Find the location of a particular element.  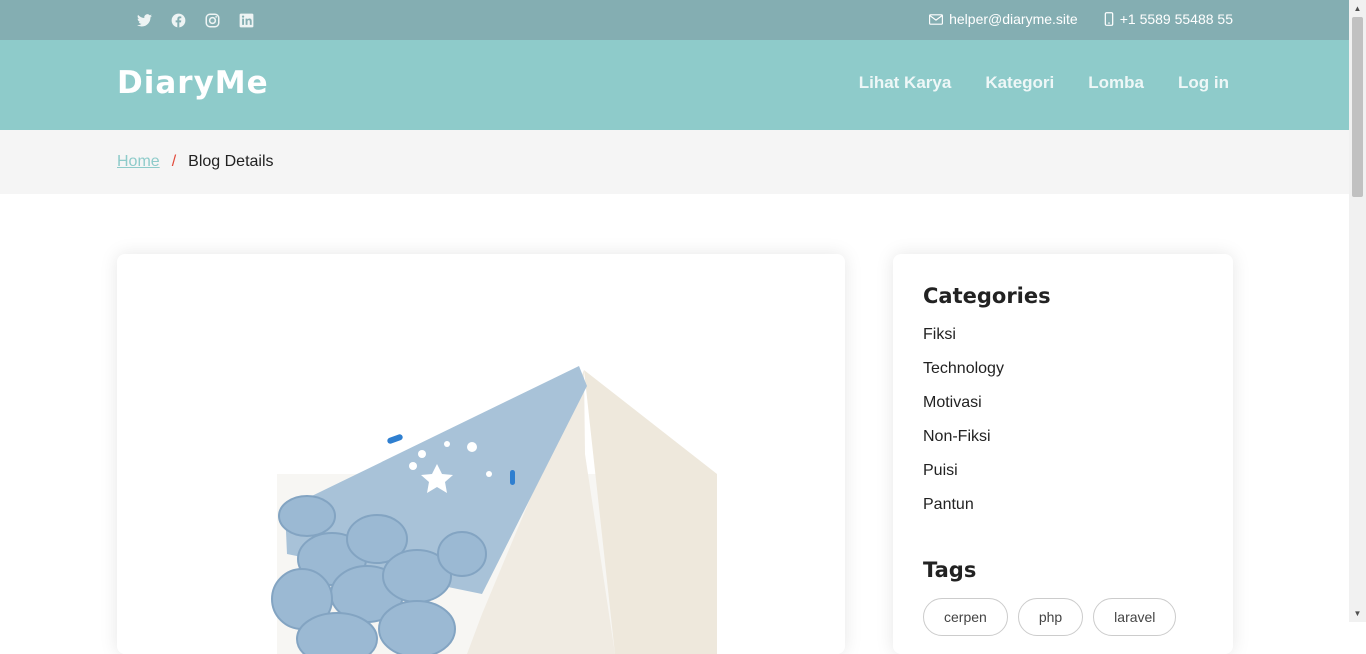

scroll-down-arrow-icon: ▼ is located at coordinates (1357, 613).